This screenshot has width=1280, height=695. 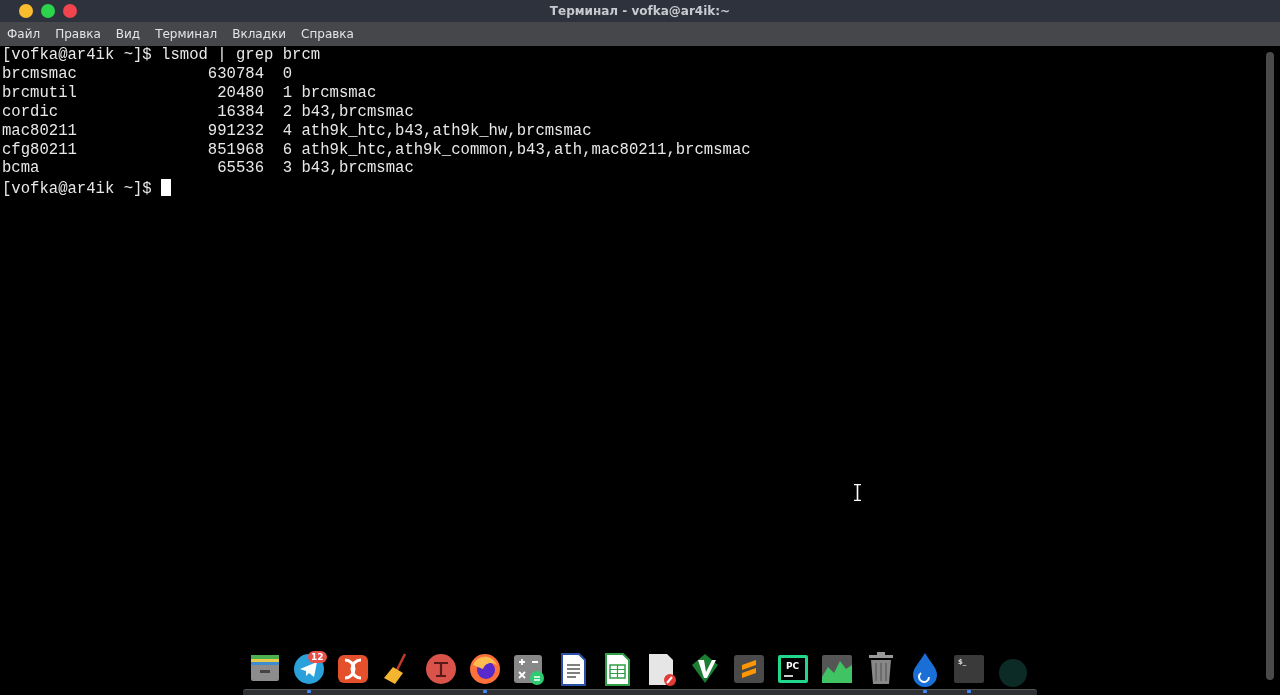 What do you see at coordinates (208, 168) in the screenshot?
I see `terminal-line: bcma 65536 3 b43,brcmsmac` at bounding box center [208, 168].